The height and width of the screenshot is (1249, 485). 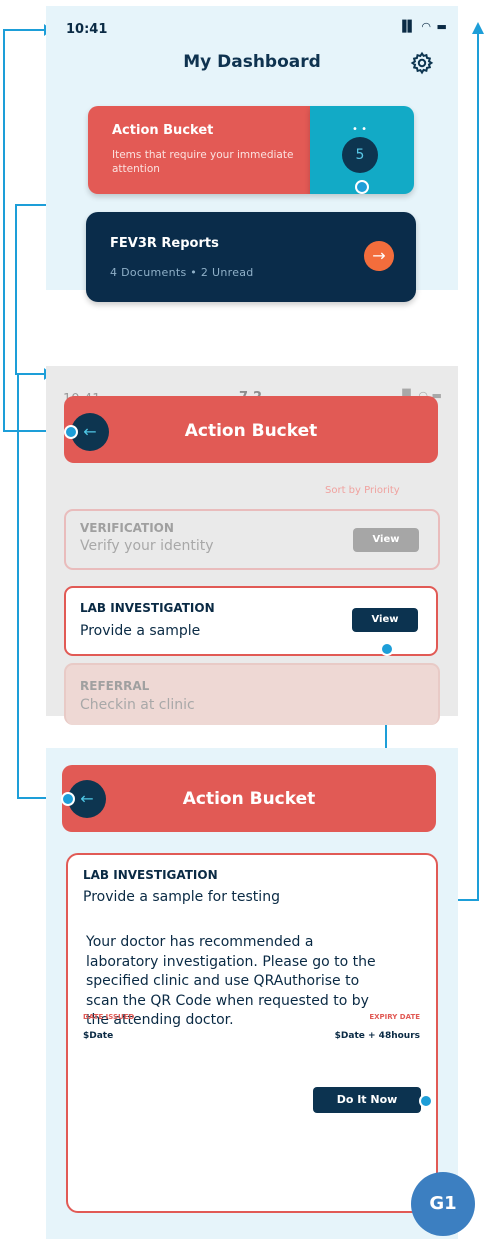 What do you see at coordinates (181, 897) in the screenshot?
I see `detail-subtitle: Provide a sample for testing` at bounding box center [181, 897].